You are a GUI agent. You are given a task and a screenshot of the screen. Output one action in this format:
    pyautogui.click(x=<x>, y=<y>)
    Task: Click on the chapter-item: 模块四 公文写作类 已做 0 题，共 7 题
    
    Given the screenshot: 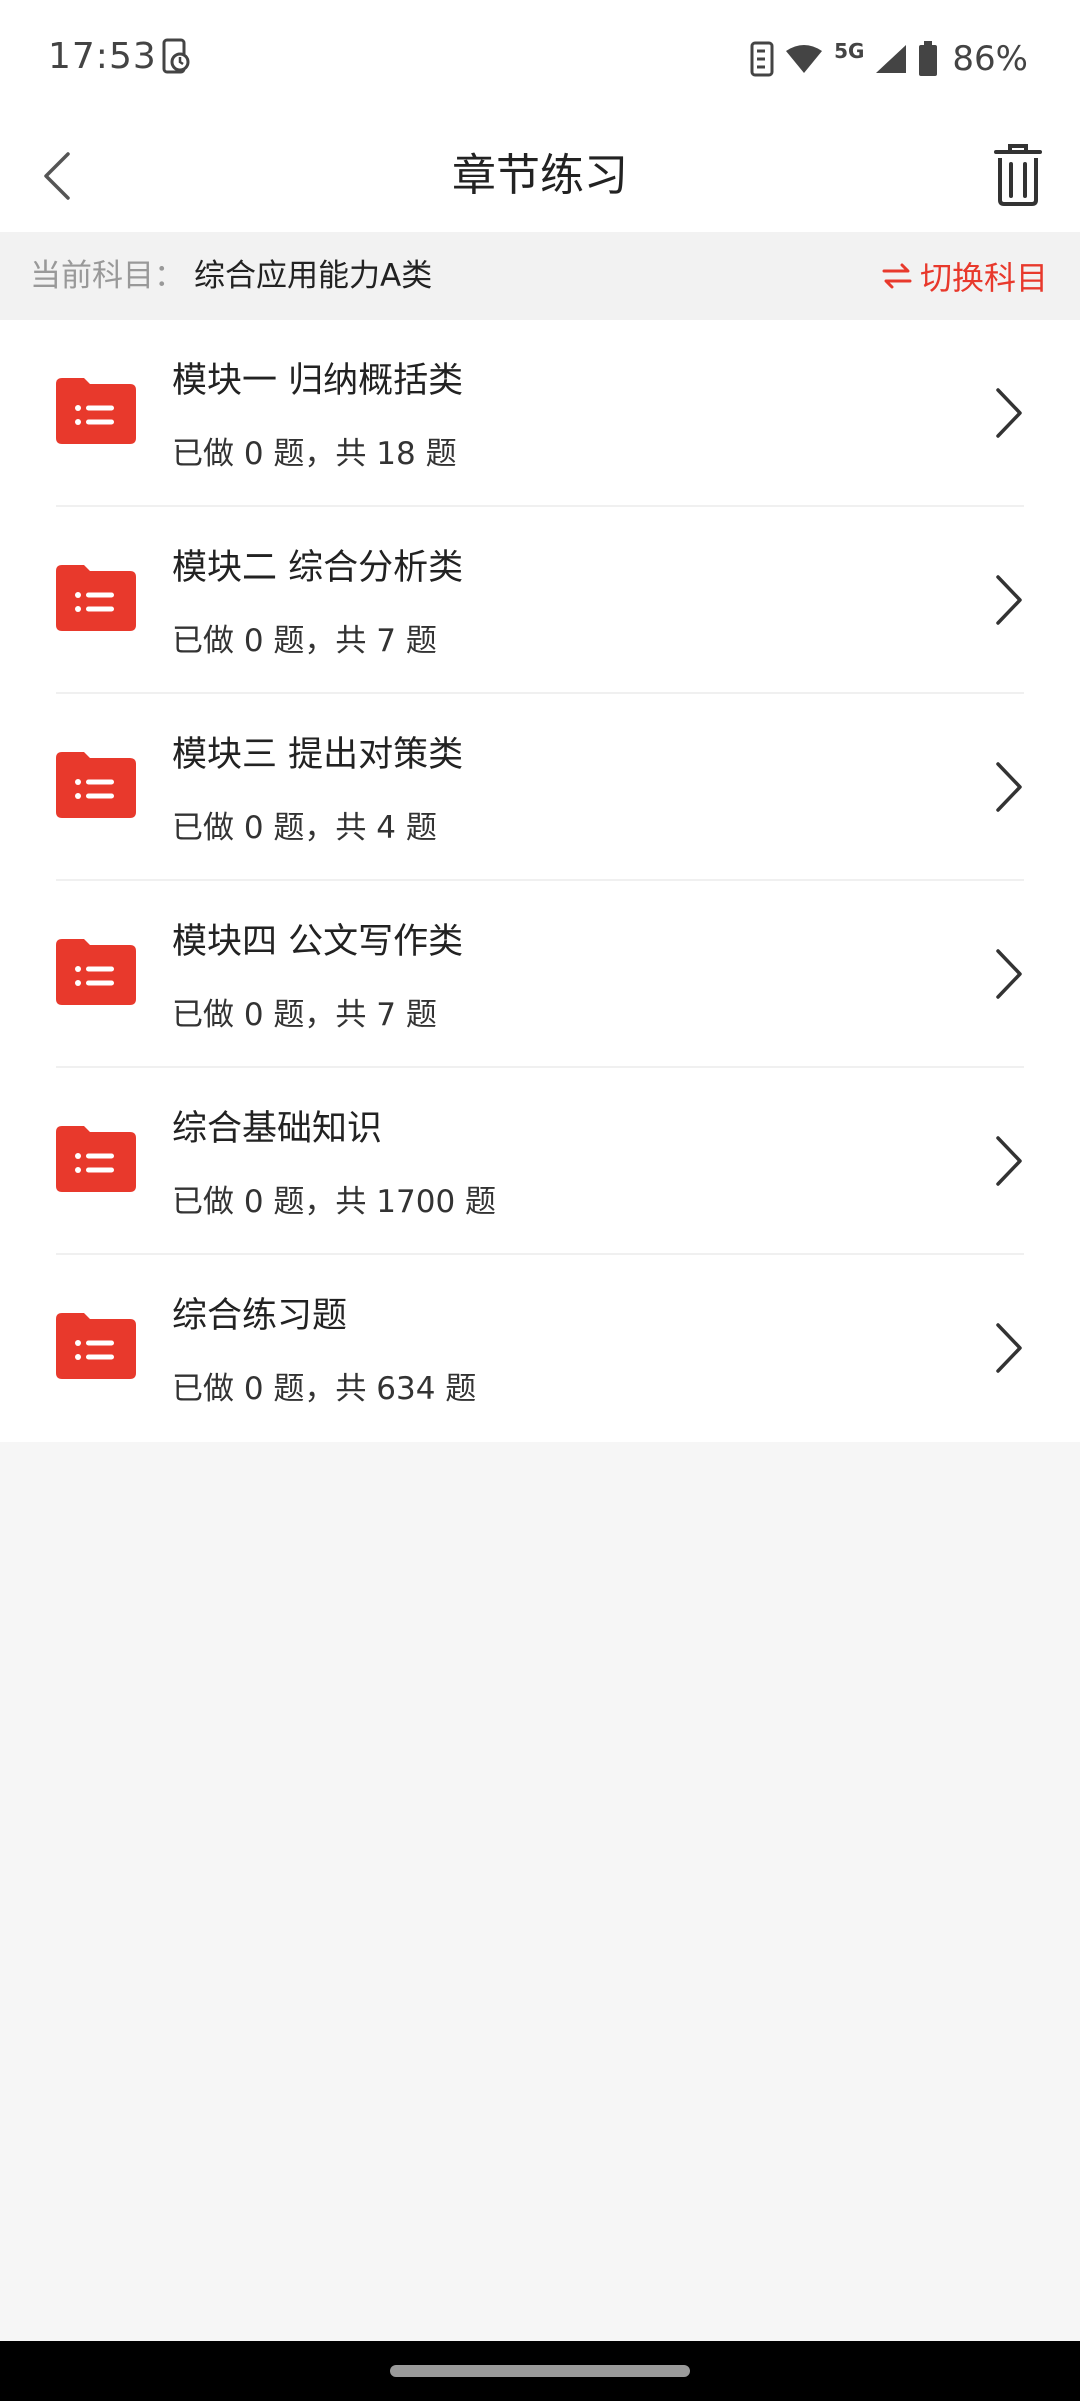 What is the action you would take?
    pyautogui.click(x=540, y=974)
    